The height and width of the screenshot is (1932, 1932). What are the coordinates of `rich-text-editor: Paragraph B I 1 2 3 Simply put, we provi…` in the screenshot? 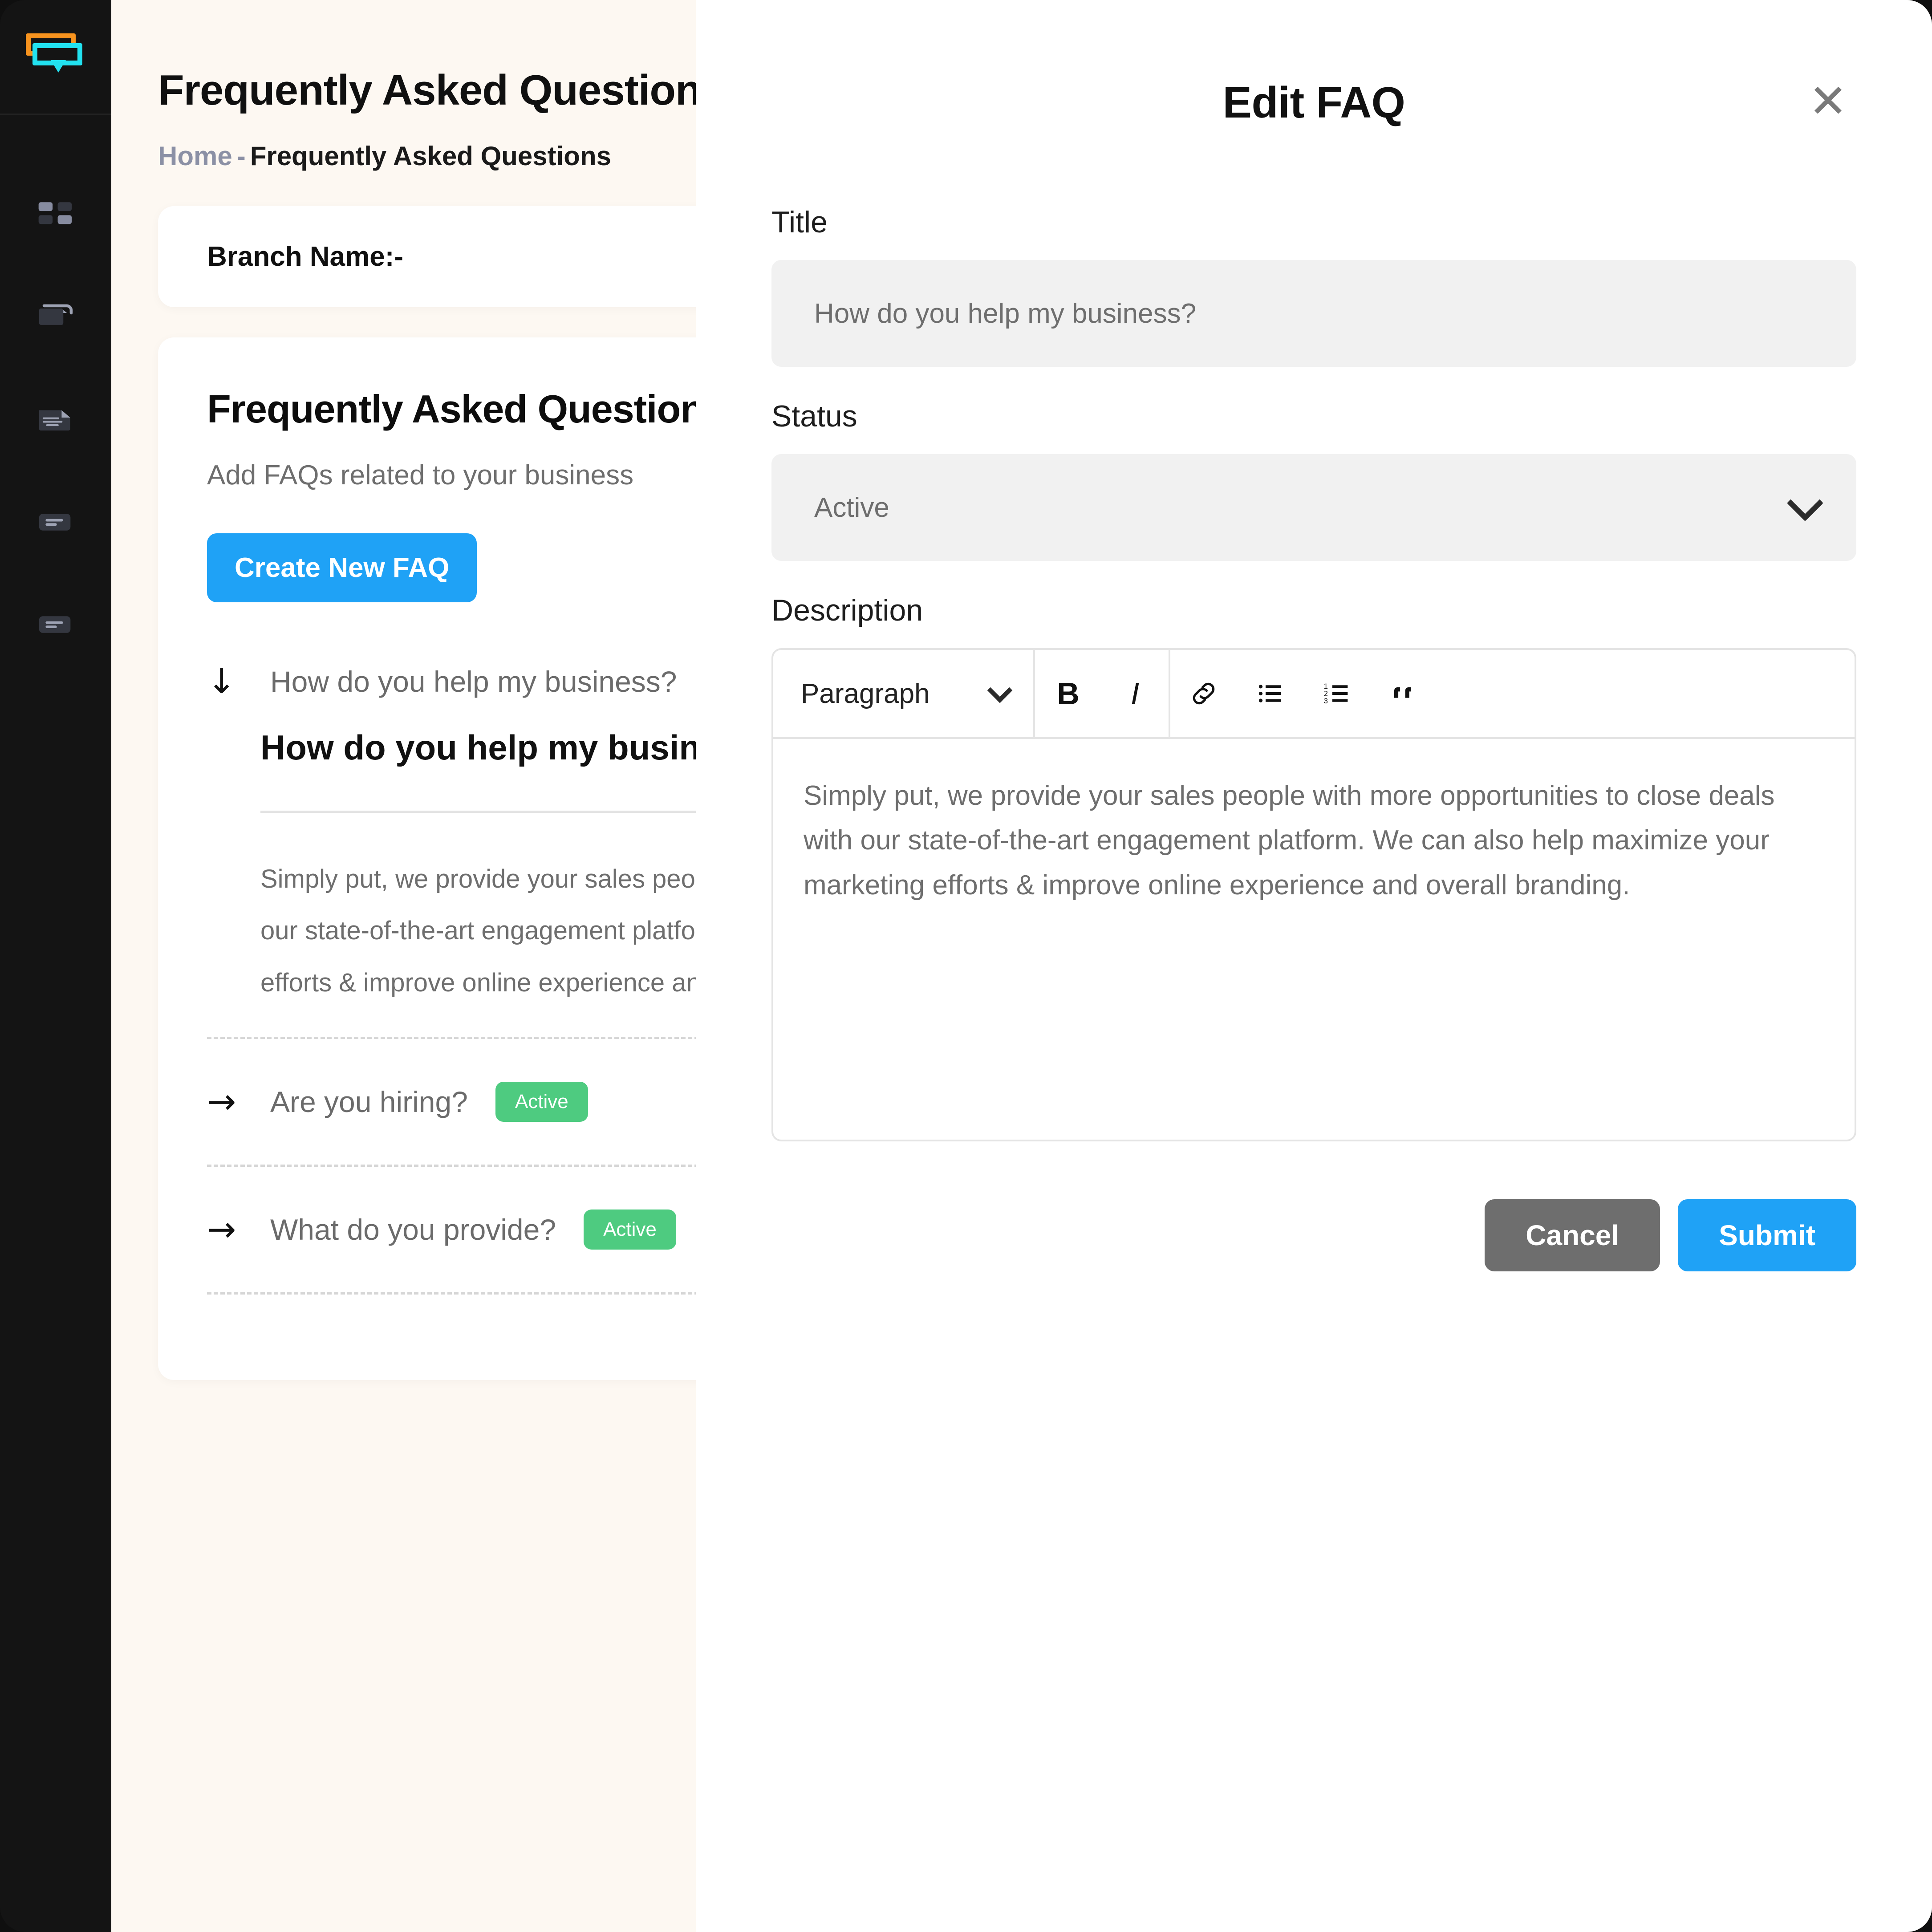 It's located at (1314, 895).